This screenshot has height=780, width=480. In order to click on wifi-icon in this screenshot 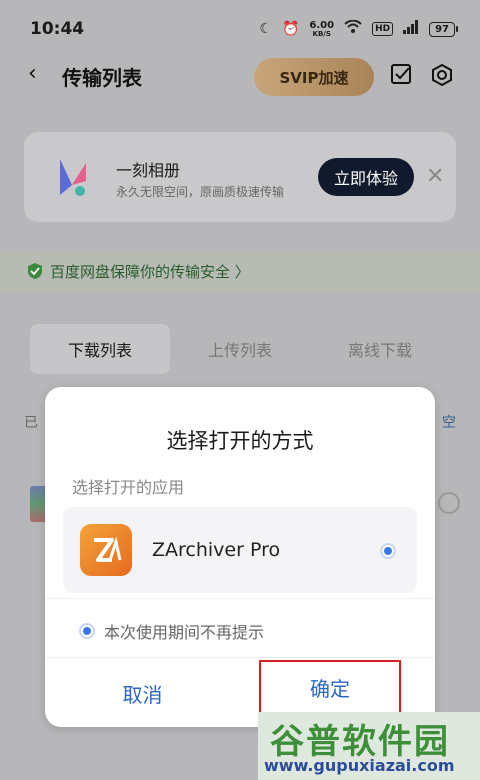, I will do `click(353, 28)`.